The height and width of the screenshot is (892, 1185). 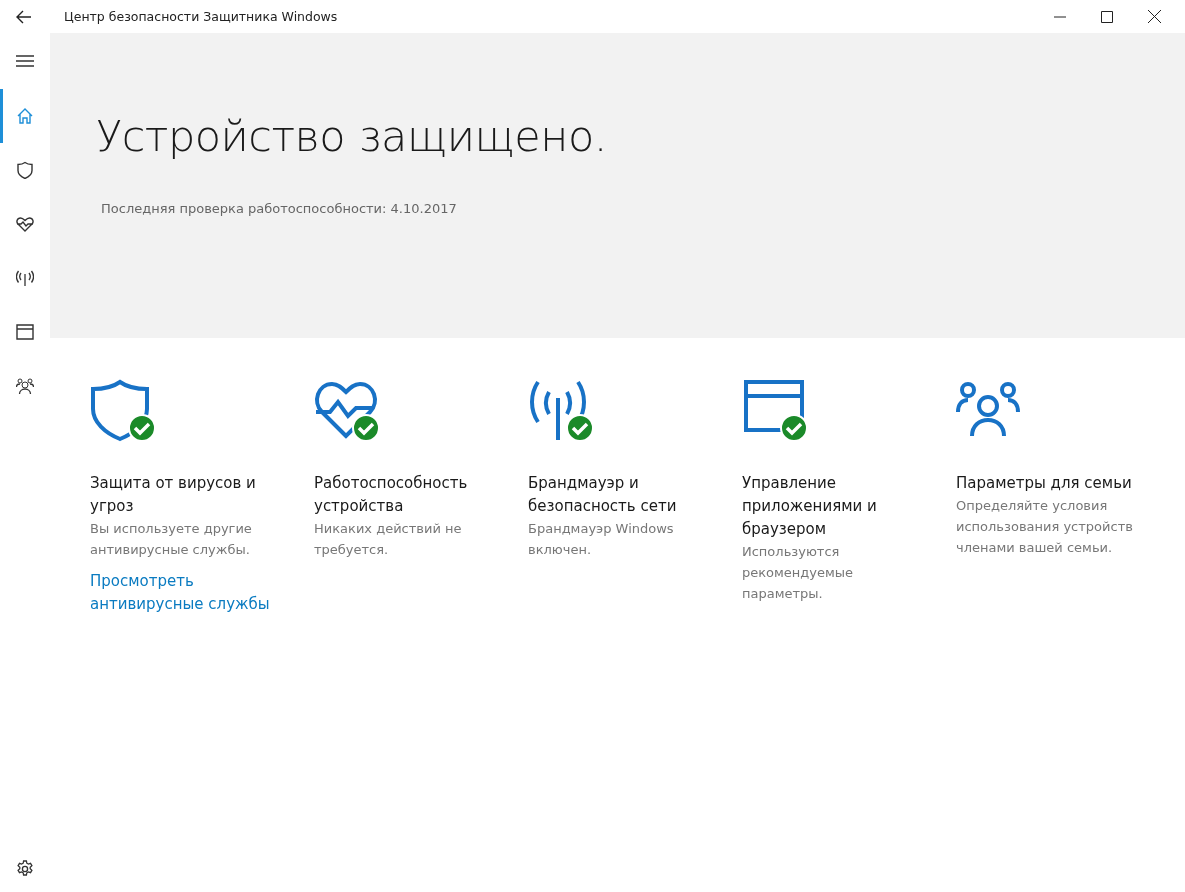 What do you see at coordinates (201, 16) in the screenshot?
I see `window-title: Центр безопасности Защитника Windows` at bounding box center [201, 16].